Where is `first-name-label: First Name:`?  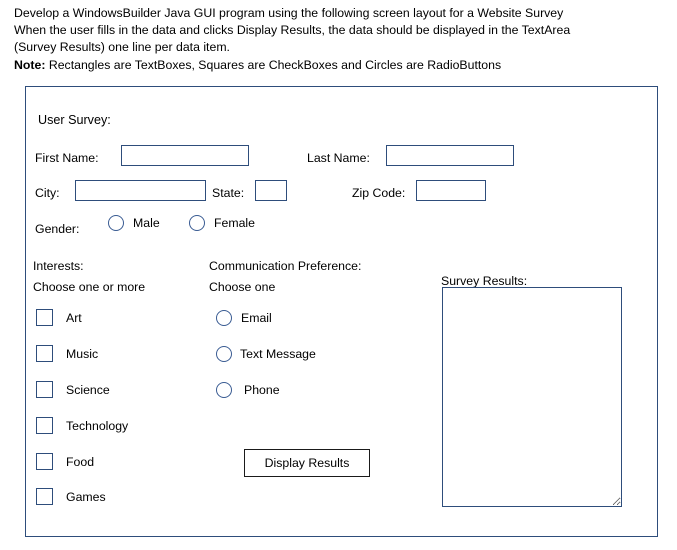
first-name-label: First Name: is located at coordinates (67, 158).